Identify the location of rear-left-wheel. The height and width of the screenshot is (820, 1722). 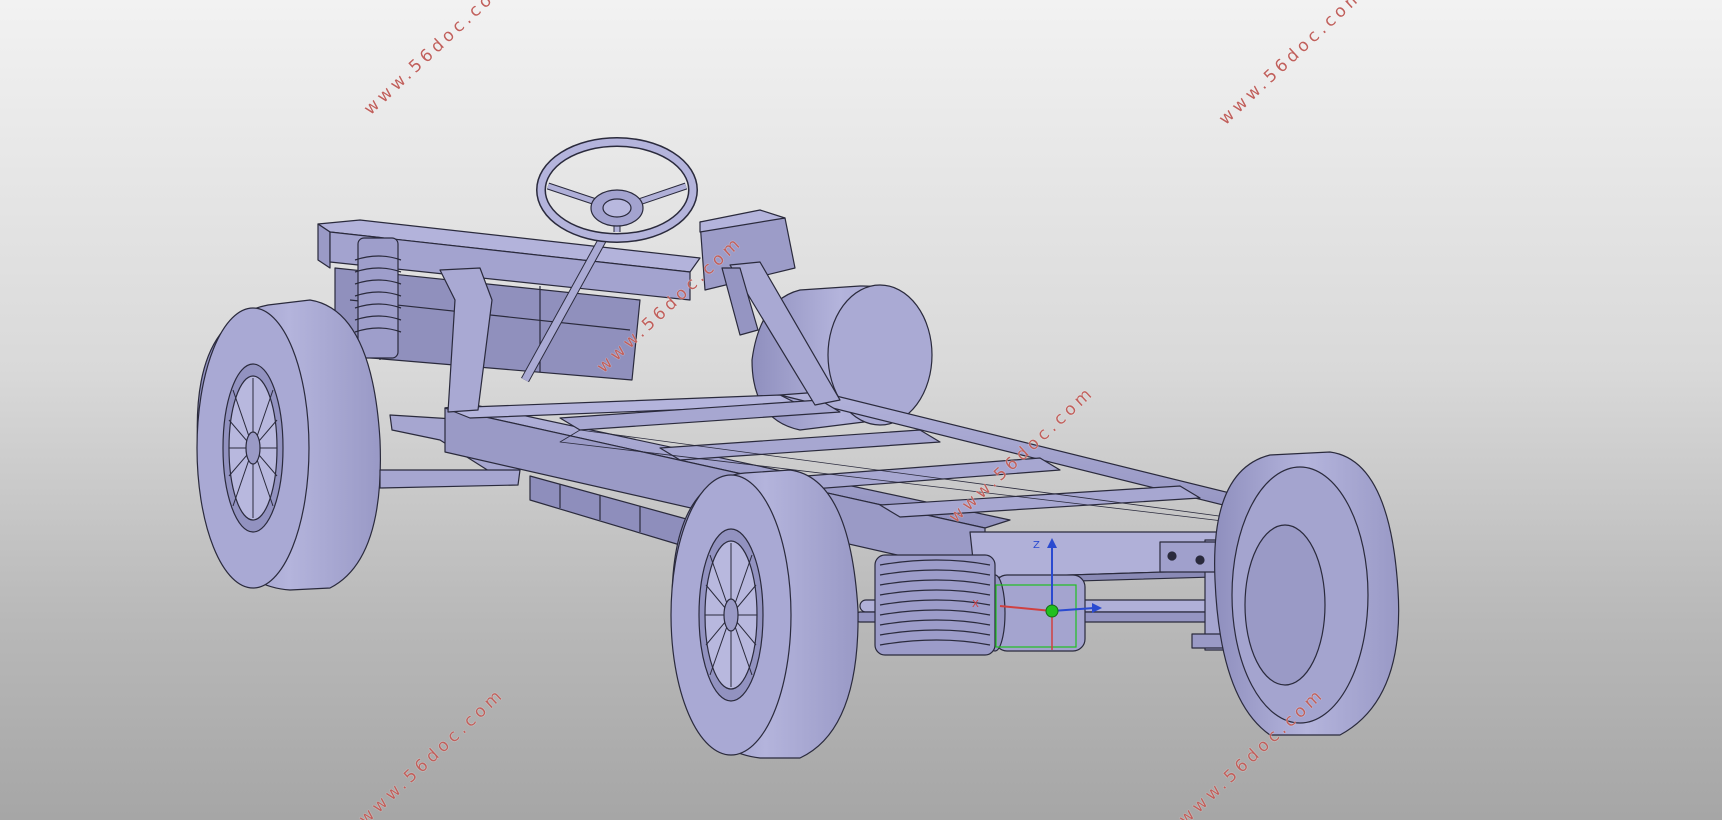
(289, 445).